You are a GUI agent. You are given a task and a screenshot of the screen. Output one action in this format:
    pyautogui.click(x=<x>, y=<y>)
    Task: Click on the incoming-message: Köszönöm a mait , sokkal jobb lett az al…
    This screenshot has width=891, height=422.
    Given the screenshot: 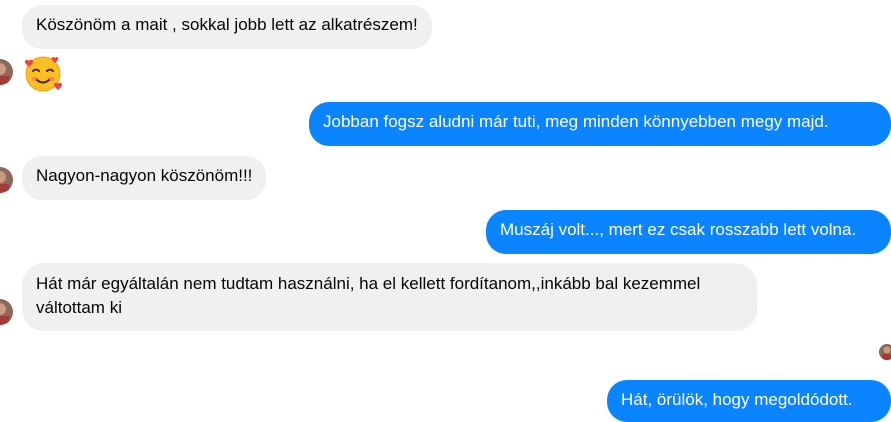 What is the action you would take?
    pyautogui.click(x=227, y=27)
    